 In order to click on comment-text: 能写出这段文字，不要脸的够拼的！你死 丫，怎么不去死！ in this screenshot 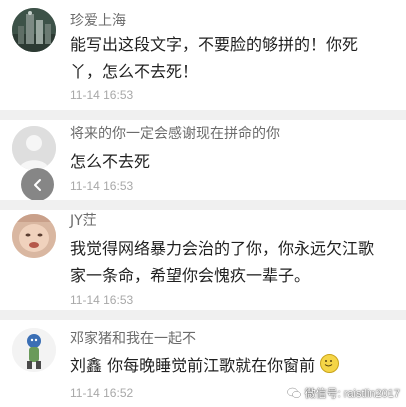, I will do `click(231, 58)`.